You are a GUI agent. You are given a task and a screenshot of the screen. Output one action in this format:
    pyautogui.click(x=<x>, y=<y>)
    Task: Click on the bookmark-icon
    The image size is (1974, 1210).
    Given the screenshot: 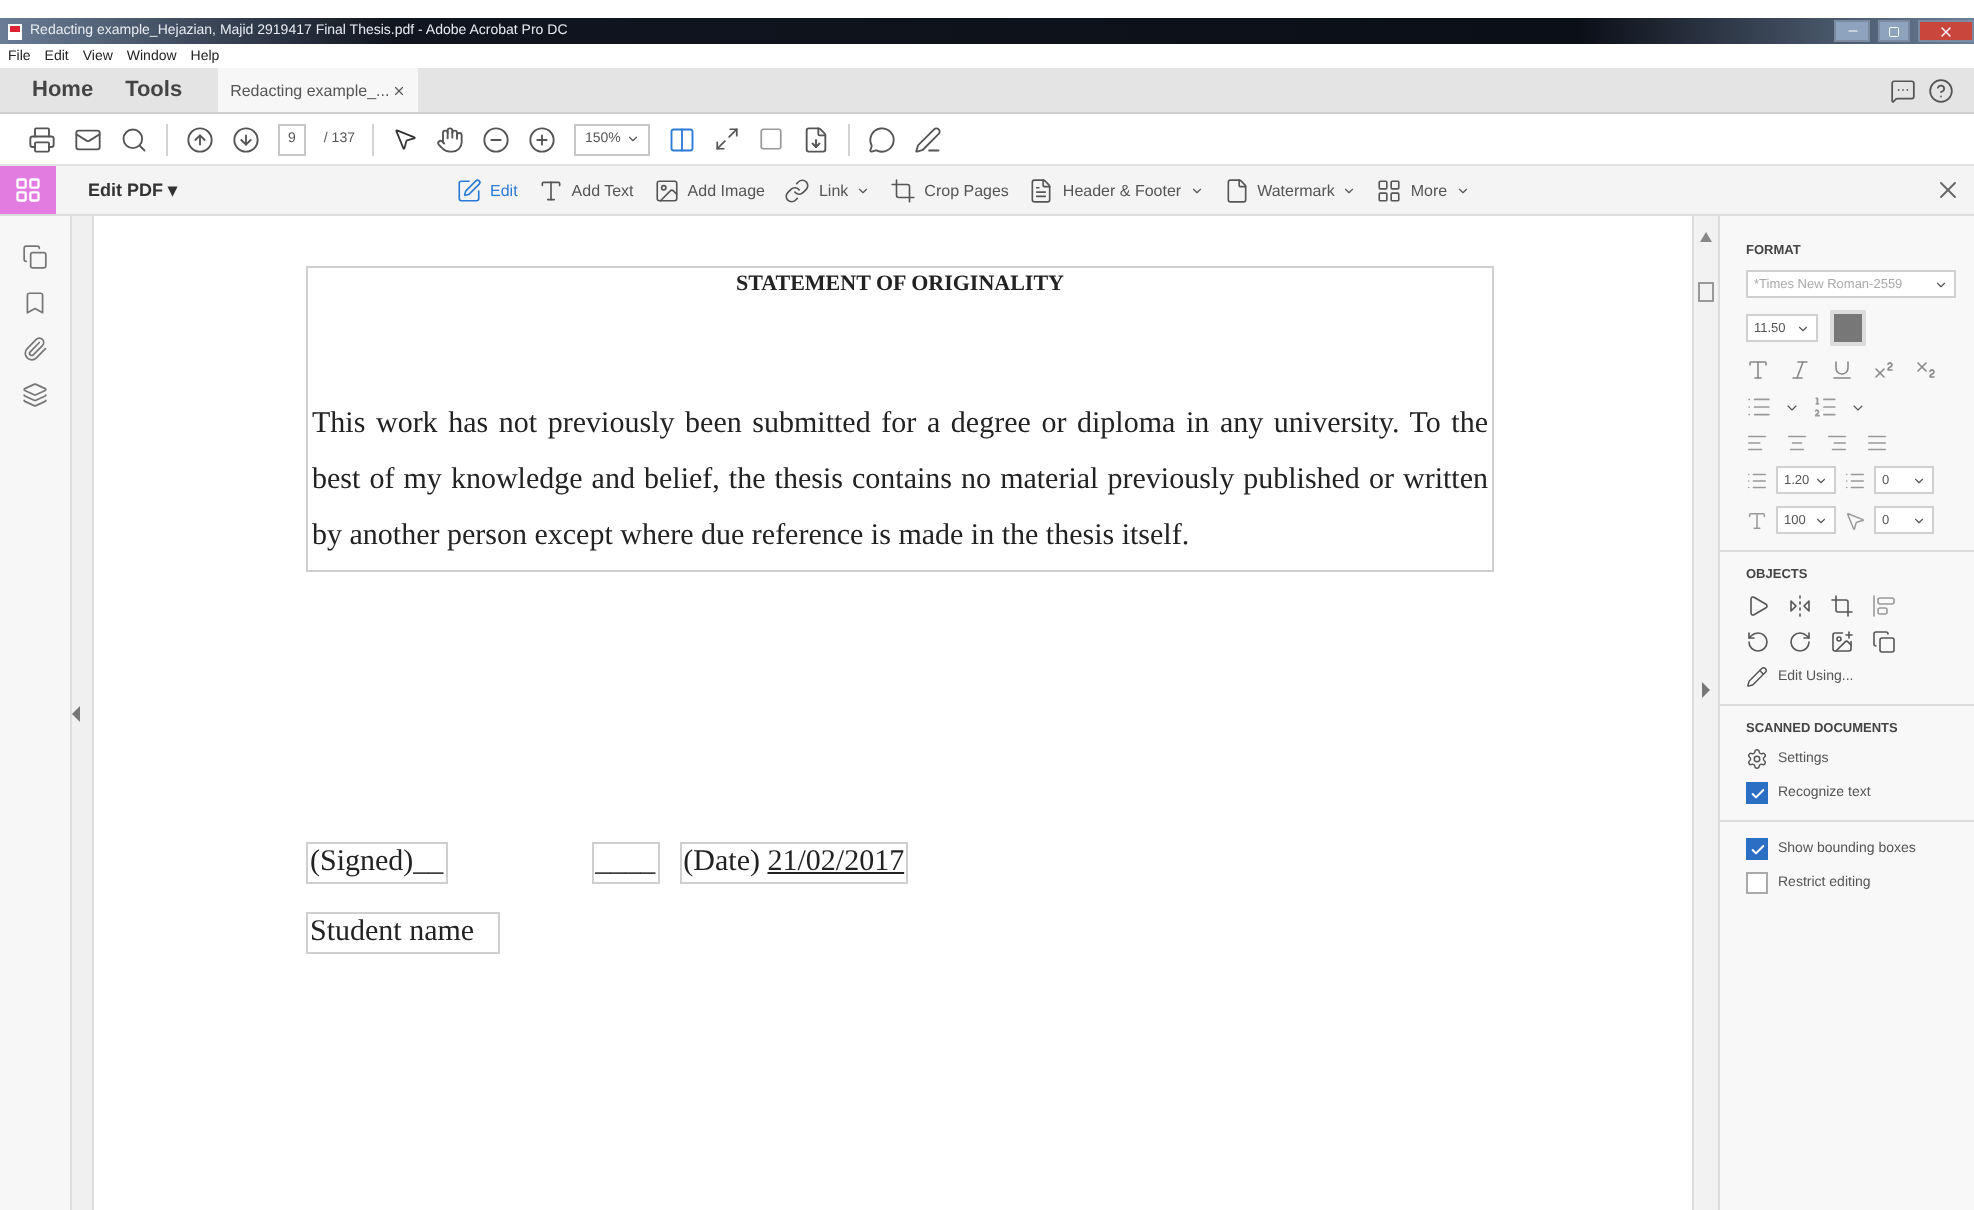 What is the action you would take?
    pyautogui.click(x=35, y=303)
    